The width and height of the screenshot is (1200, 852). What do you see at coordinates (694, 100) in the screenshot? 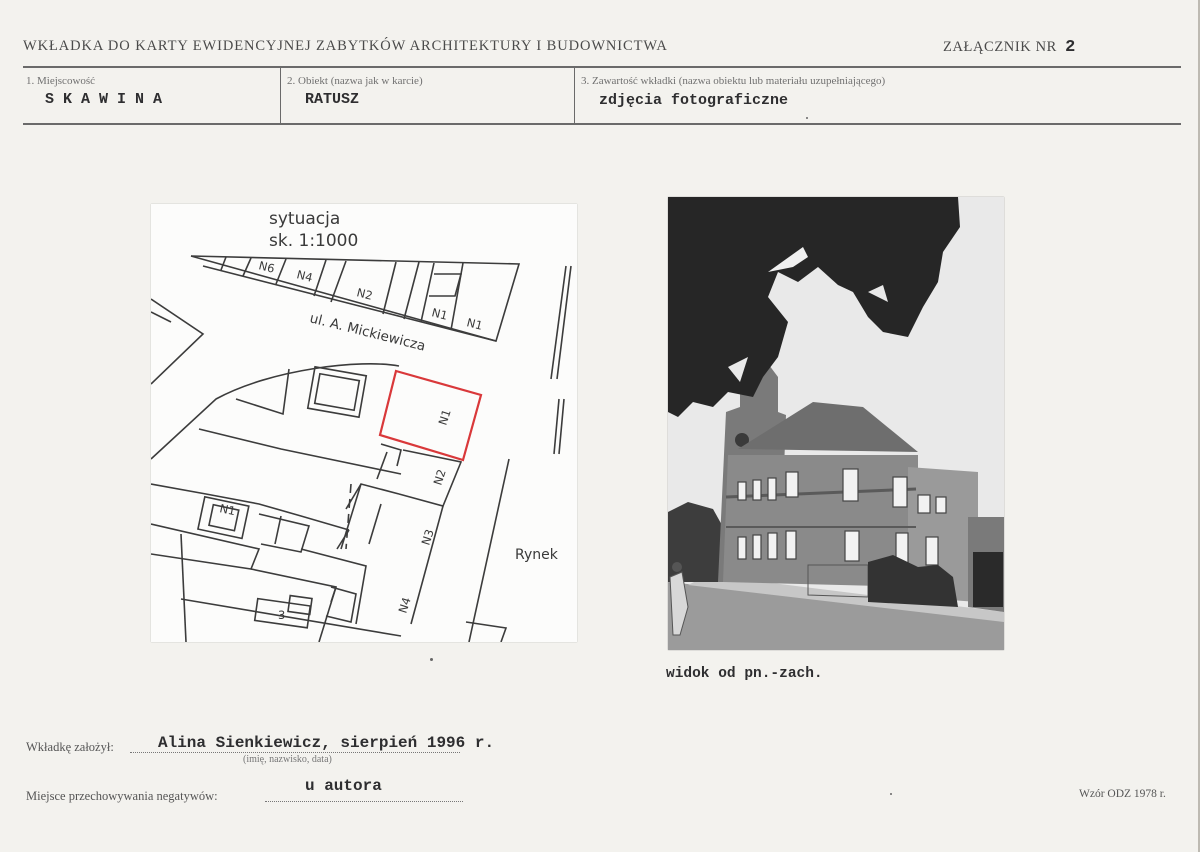
I see `content-value: zdjęcia fotograficzne` at bounding box center [694, 100].